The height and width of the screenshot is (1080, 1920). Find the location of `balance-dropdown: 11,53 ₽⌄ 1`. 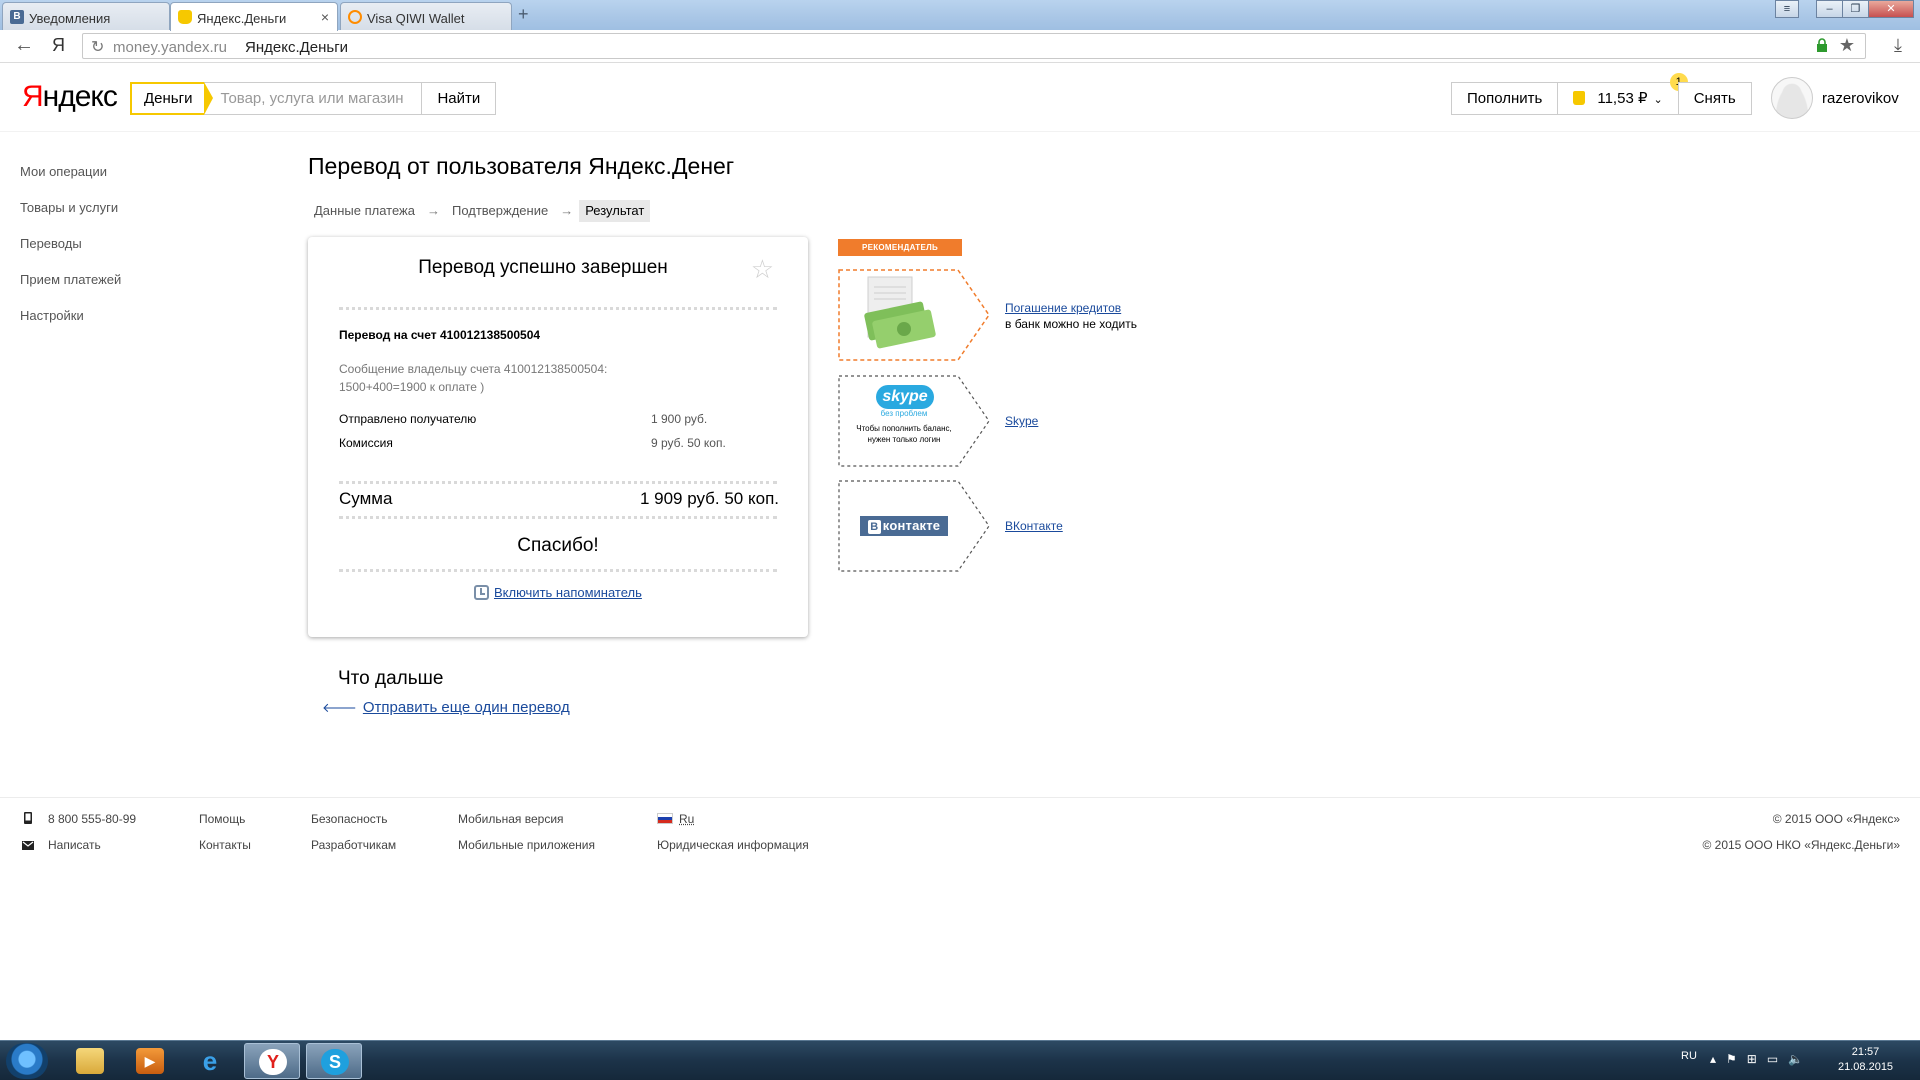

balance-dropdown: 11,53 ₽⌄ 1 is located at coordinates (1622, 94).